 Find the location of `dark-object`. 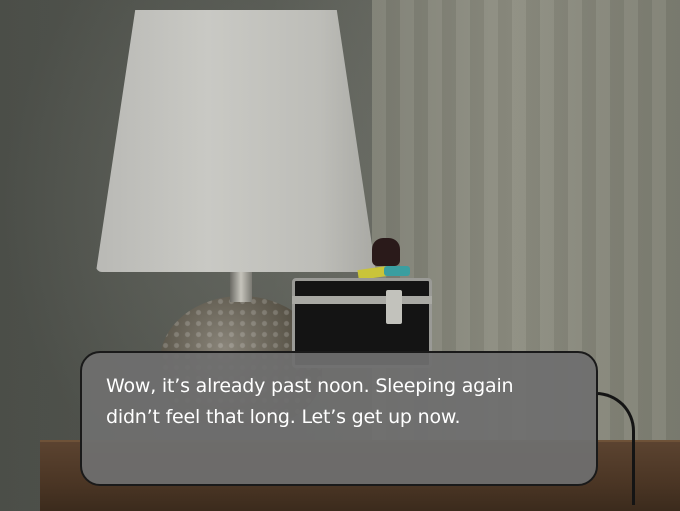

dark-object is located at coordinates (386, 252).